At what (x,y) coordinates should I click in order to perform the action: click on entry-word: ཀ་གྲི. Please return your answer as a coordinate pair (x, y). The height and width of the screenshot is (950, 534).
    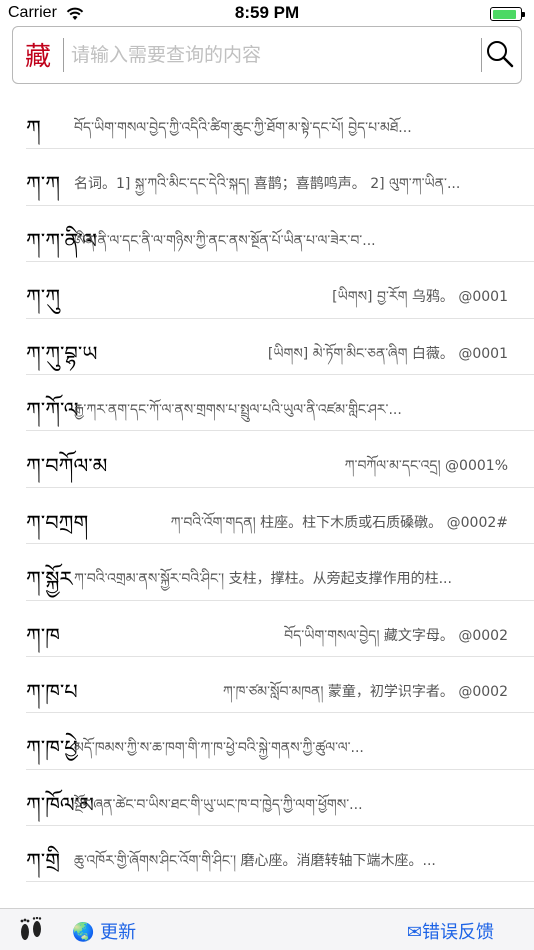
    Looking at the image, I should click on (43, 861).